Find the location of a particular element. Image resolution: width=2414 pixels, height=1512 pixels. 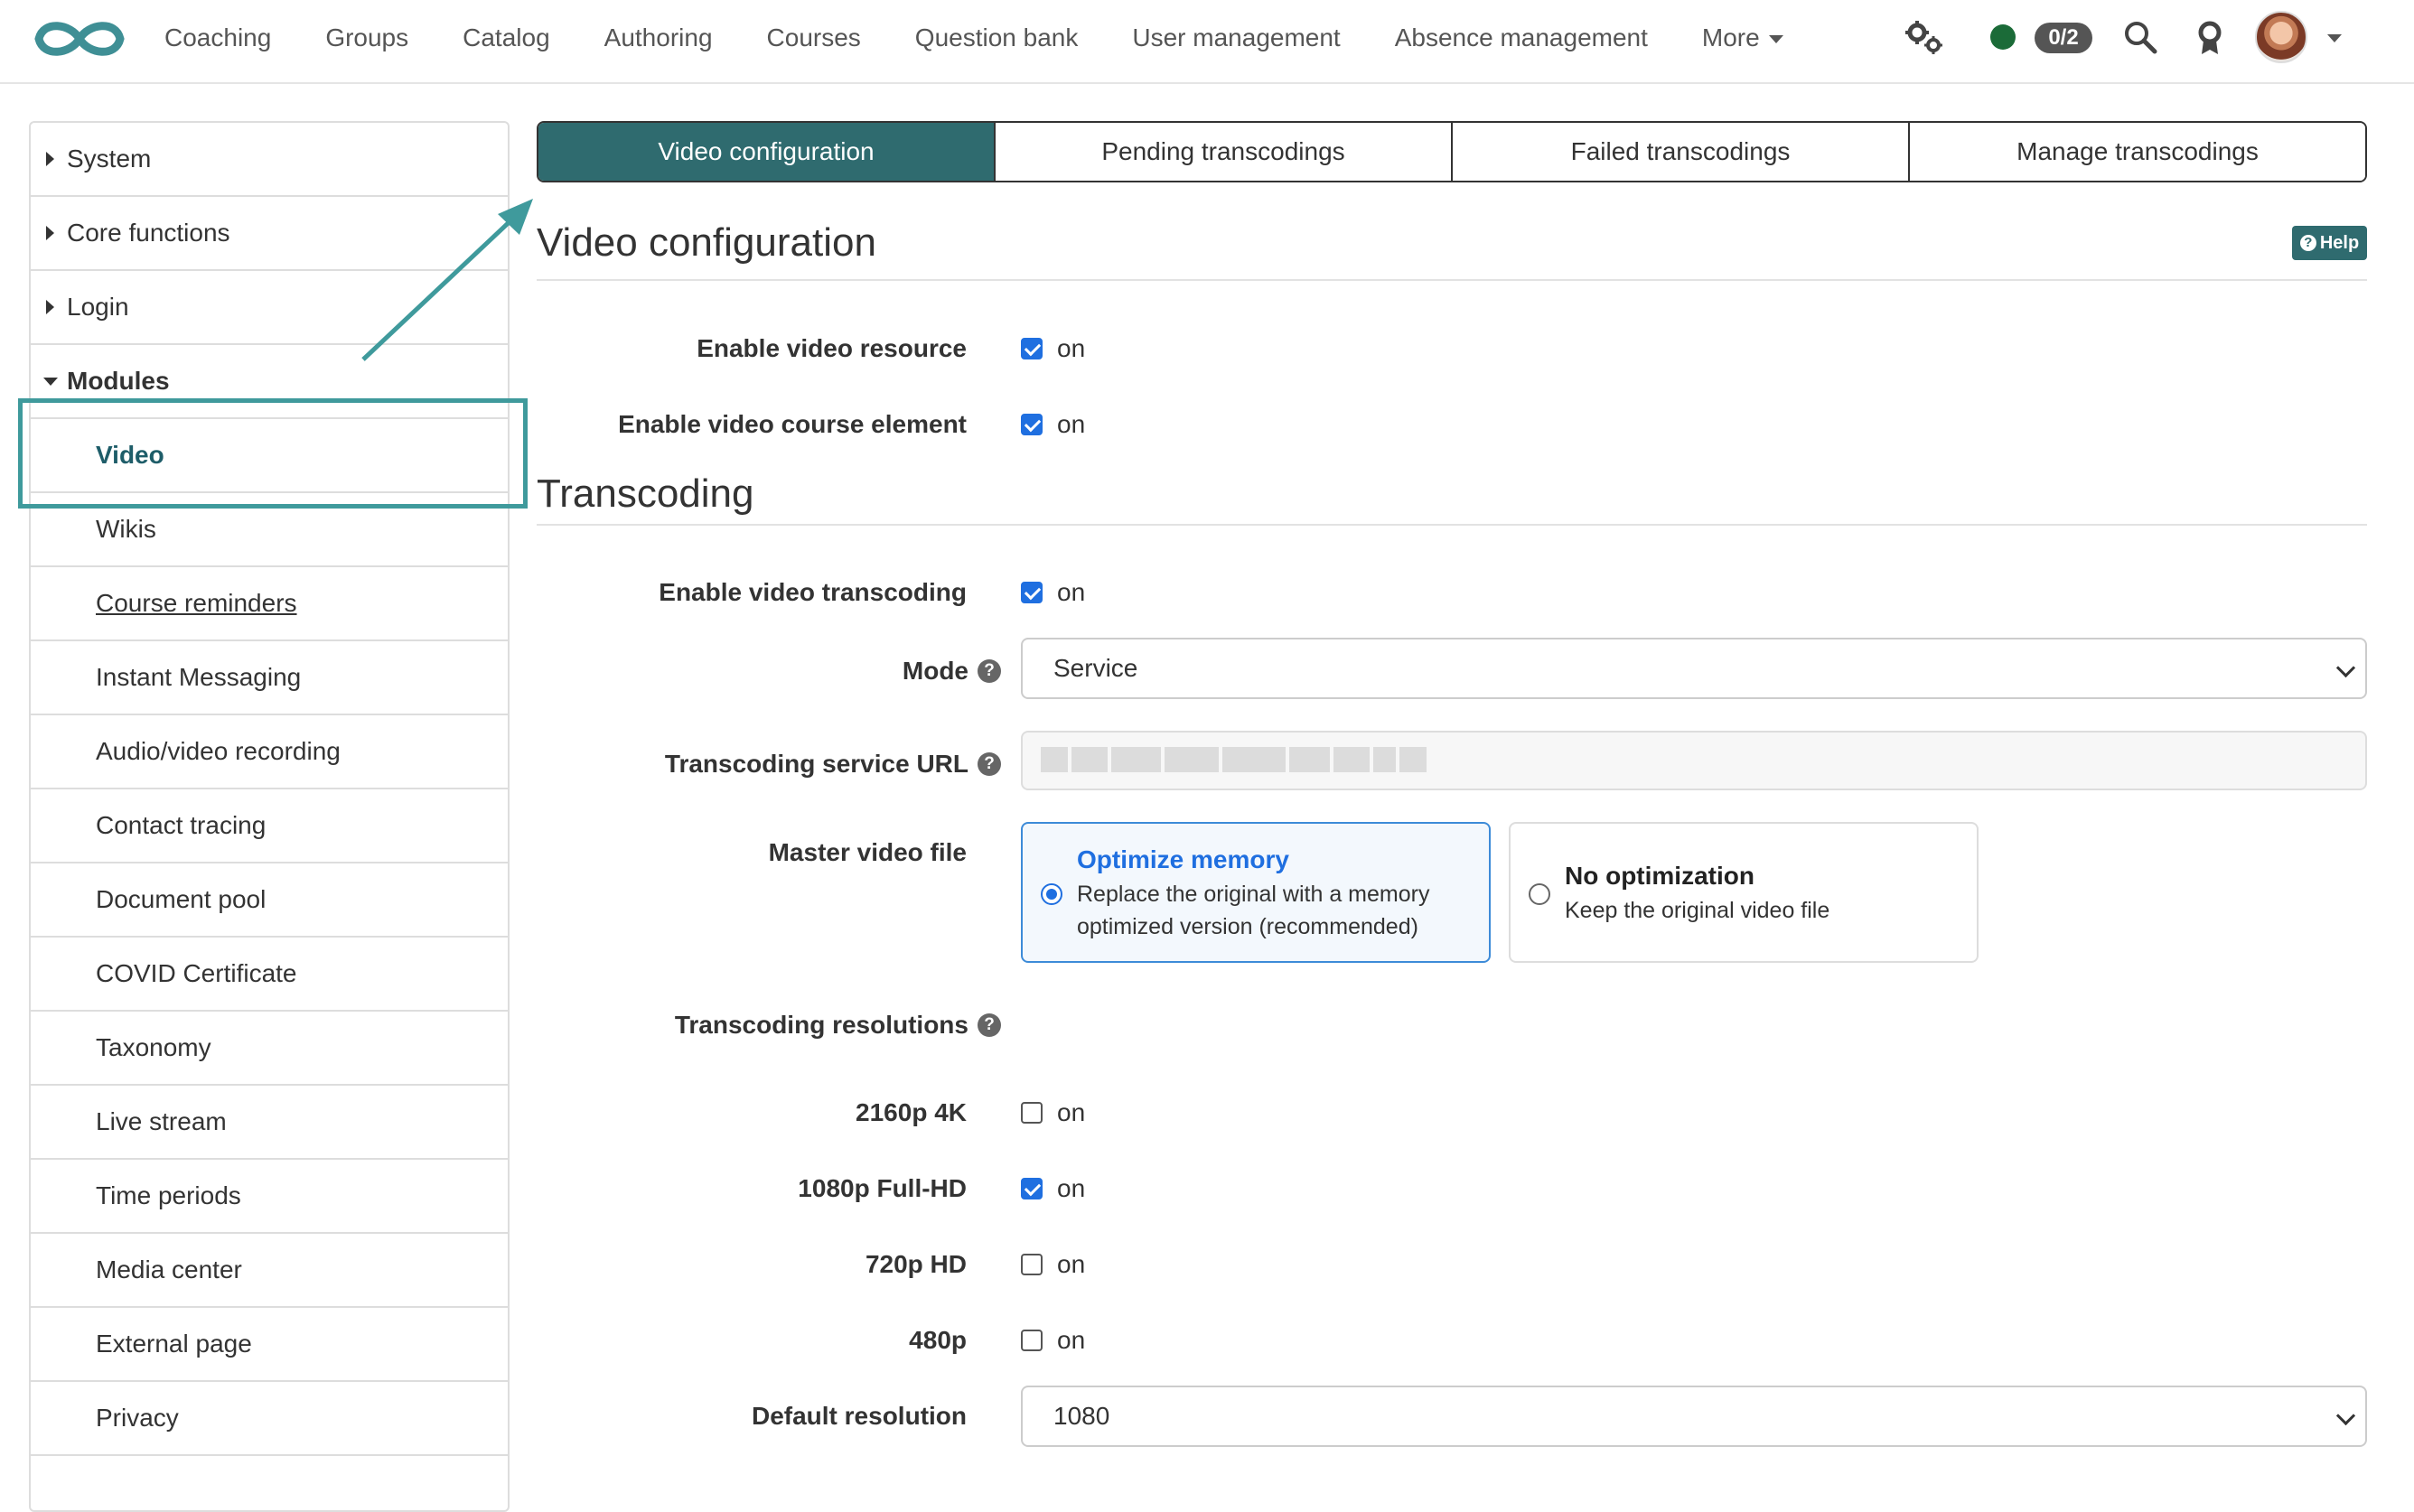

nav-catalog: Catalog is located at coordinates (507, 37).